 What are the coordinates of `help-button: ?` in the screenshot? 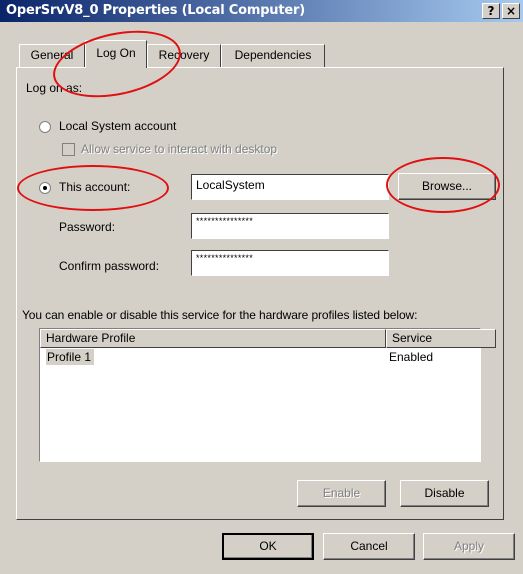 It's located at (491, 11).